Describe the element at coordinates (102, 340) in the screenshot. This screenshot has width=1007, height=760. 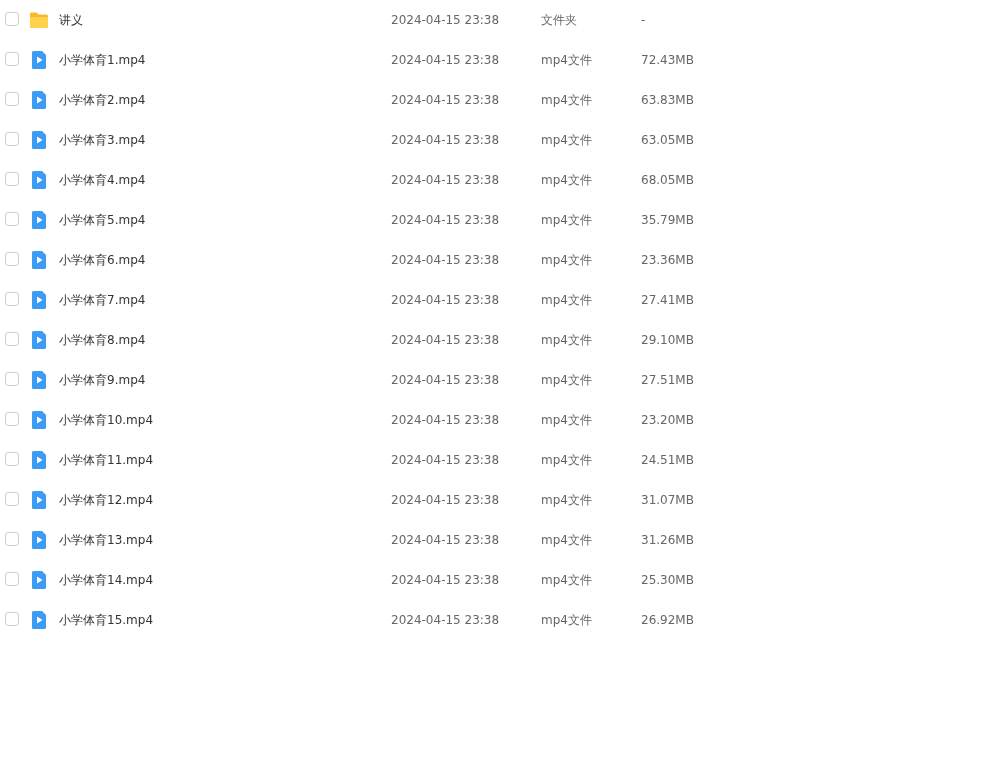
I see `file-name: 小学体育8.mp4` at that location.